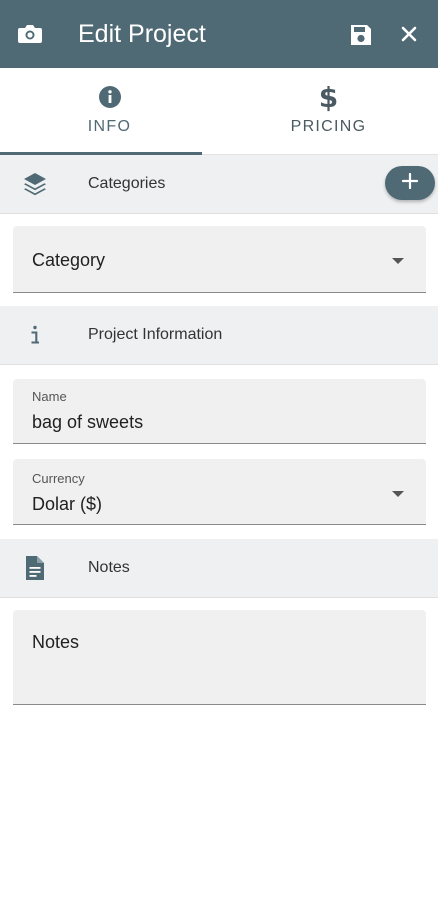  Describe the element at coordinates (35, 184) in the screenshot. I see `layers-icon` at that location.